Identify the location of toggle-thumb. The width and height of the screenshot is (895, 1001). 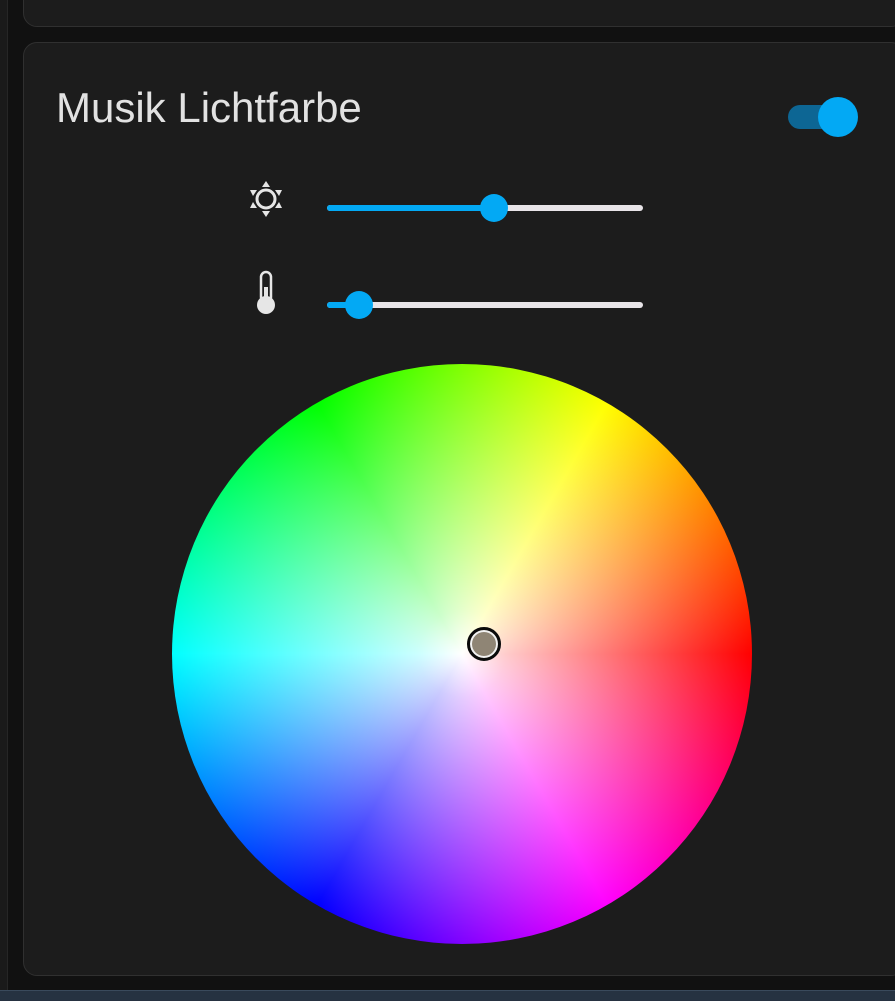
(838, 117).